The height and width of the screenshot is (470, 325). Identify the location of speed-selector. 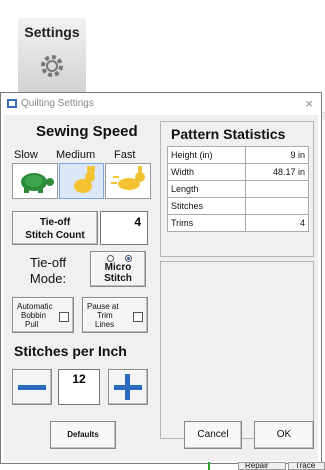
(82, 181).